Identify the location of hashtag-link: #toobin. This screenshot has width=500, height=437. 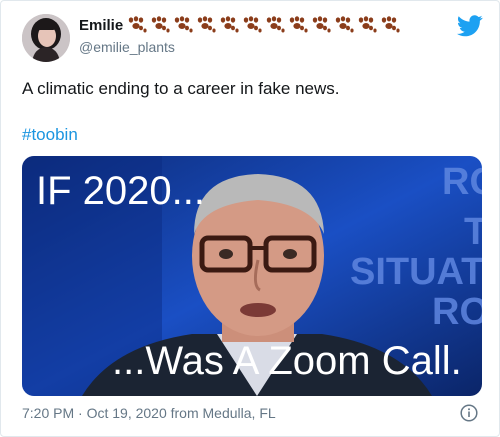
(50, 135).